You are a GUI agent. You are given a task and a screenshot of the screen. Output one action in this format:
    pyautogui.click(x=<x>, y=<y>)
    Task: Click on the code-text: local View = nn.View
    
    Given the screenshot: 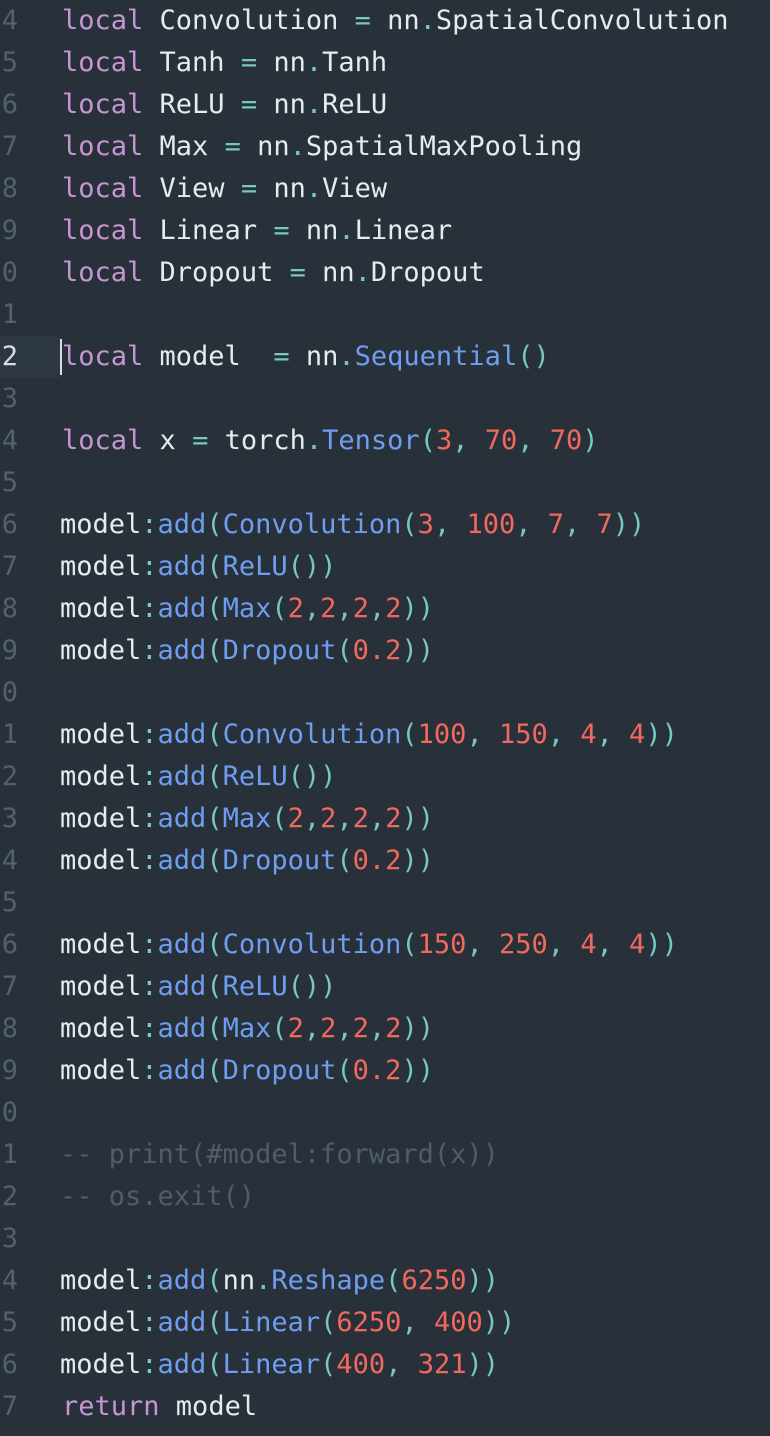 What is the action you would take?
    pyautogui.click(x=224, y=189)
    